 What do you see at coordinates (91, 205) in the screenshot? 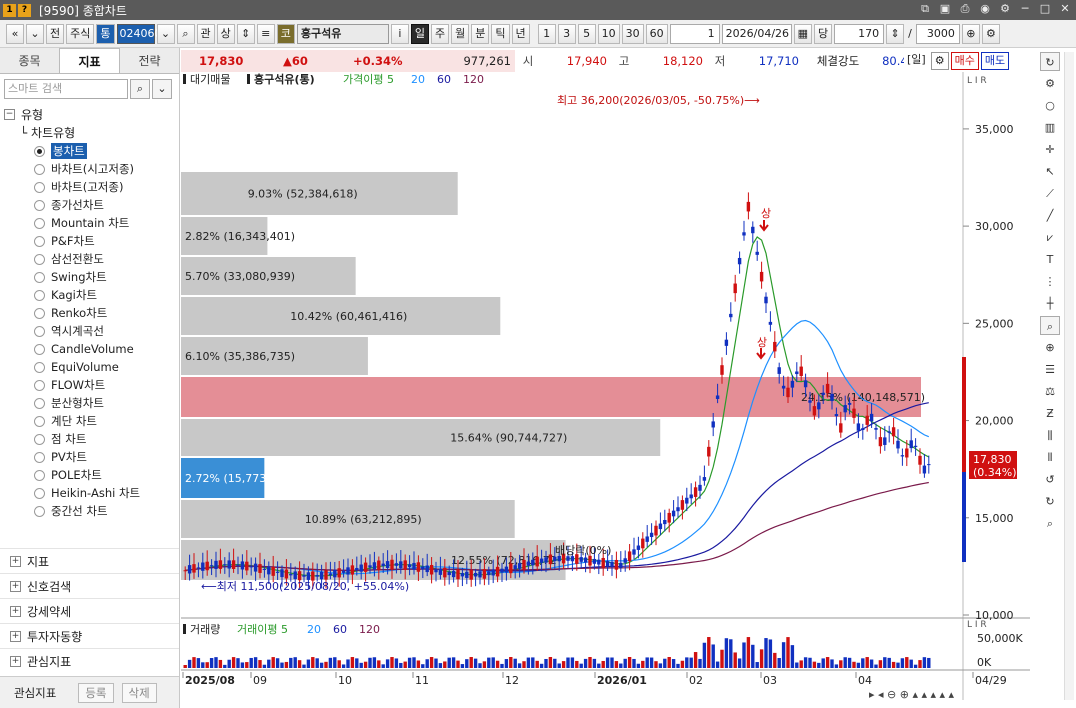
I see `chart-type-option: 종가선차트` at bounding box center [91, 205].